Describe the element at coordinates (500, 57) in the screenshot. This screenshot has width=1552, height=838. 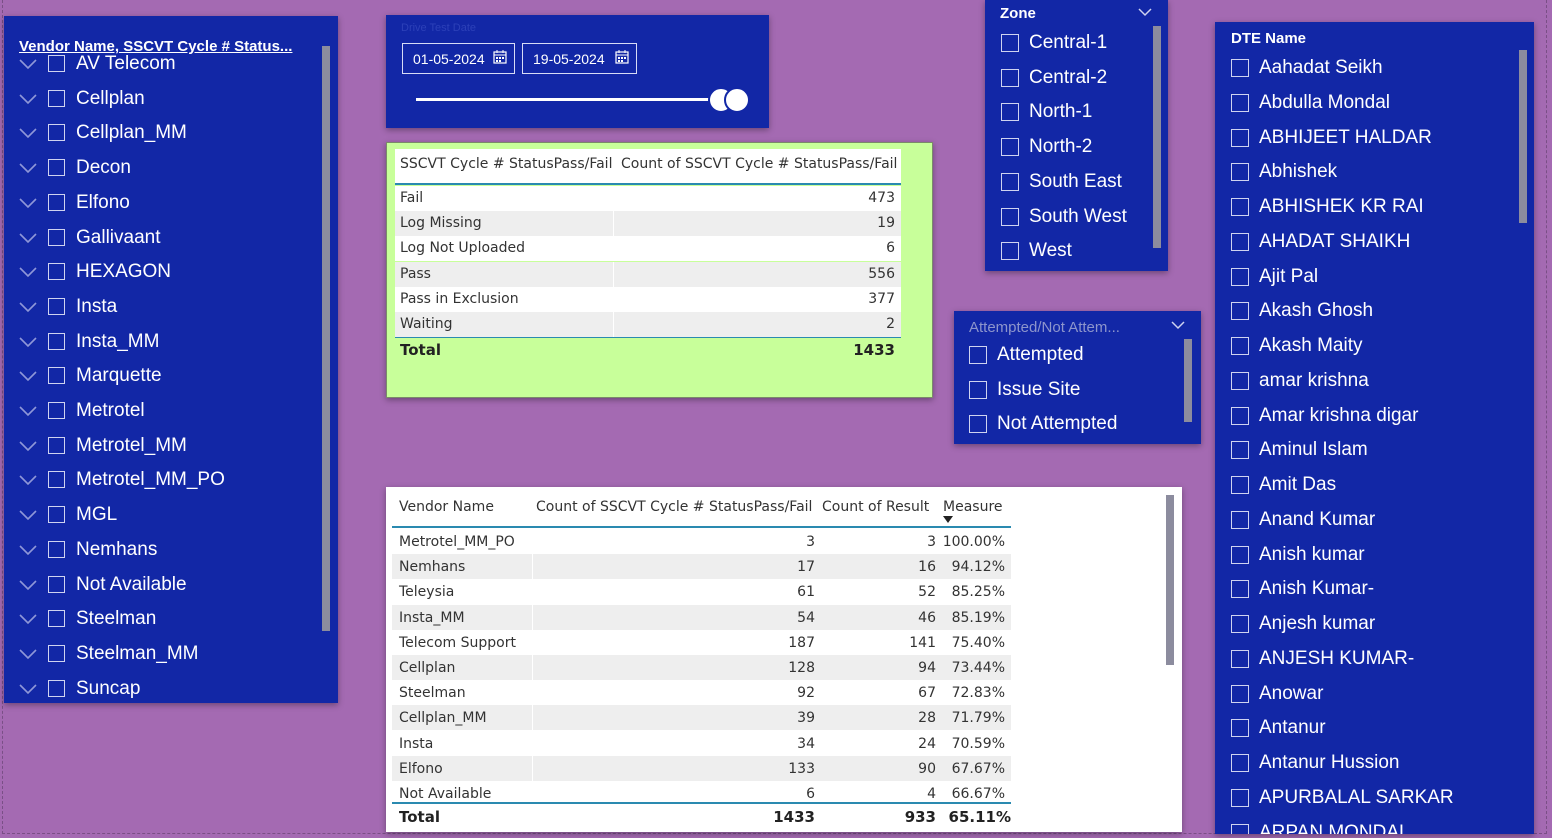
I see `calendar-icon` at that location.